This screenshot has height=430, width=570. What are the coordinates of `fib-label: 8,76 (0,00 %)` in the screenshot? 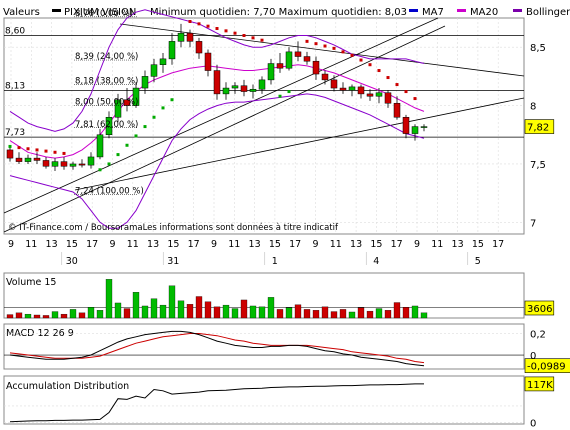 It's located at (104, 14).